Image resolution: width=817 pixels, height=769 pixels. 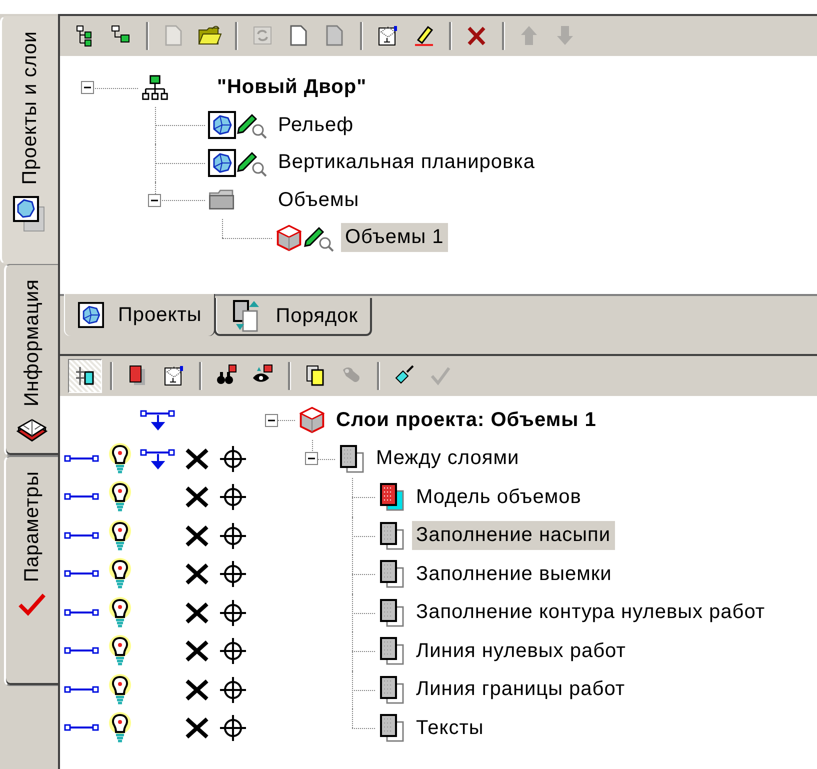 What do you see at coordinates (591, 613) in the screenshot?
I see `layer-tree-item: Заполнение контура нулевых работ` at bounding box center [591, 613].